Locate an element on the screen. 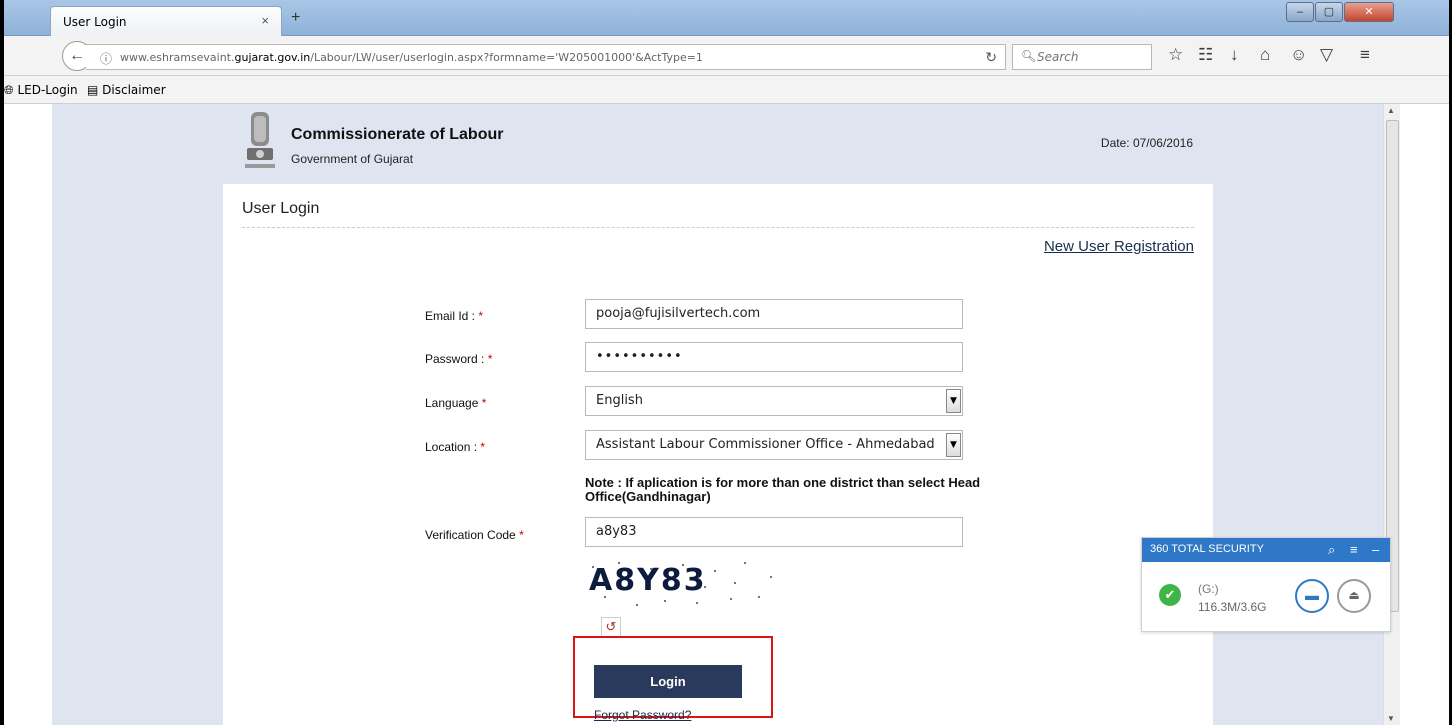 The height and width of the screenshot is (725, 1452). new-tab-button: + is located at coordinates (295, 18).